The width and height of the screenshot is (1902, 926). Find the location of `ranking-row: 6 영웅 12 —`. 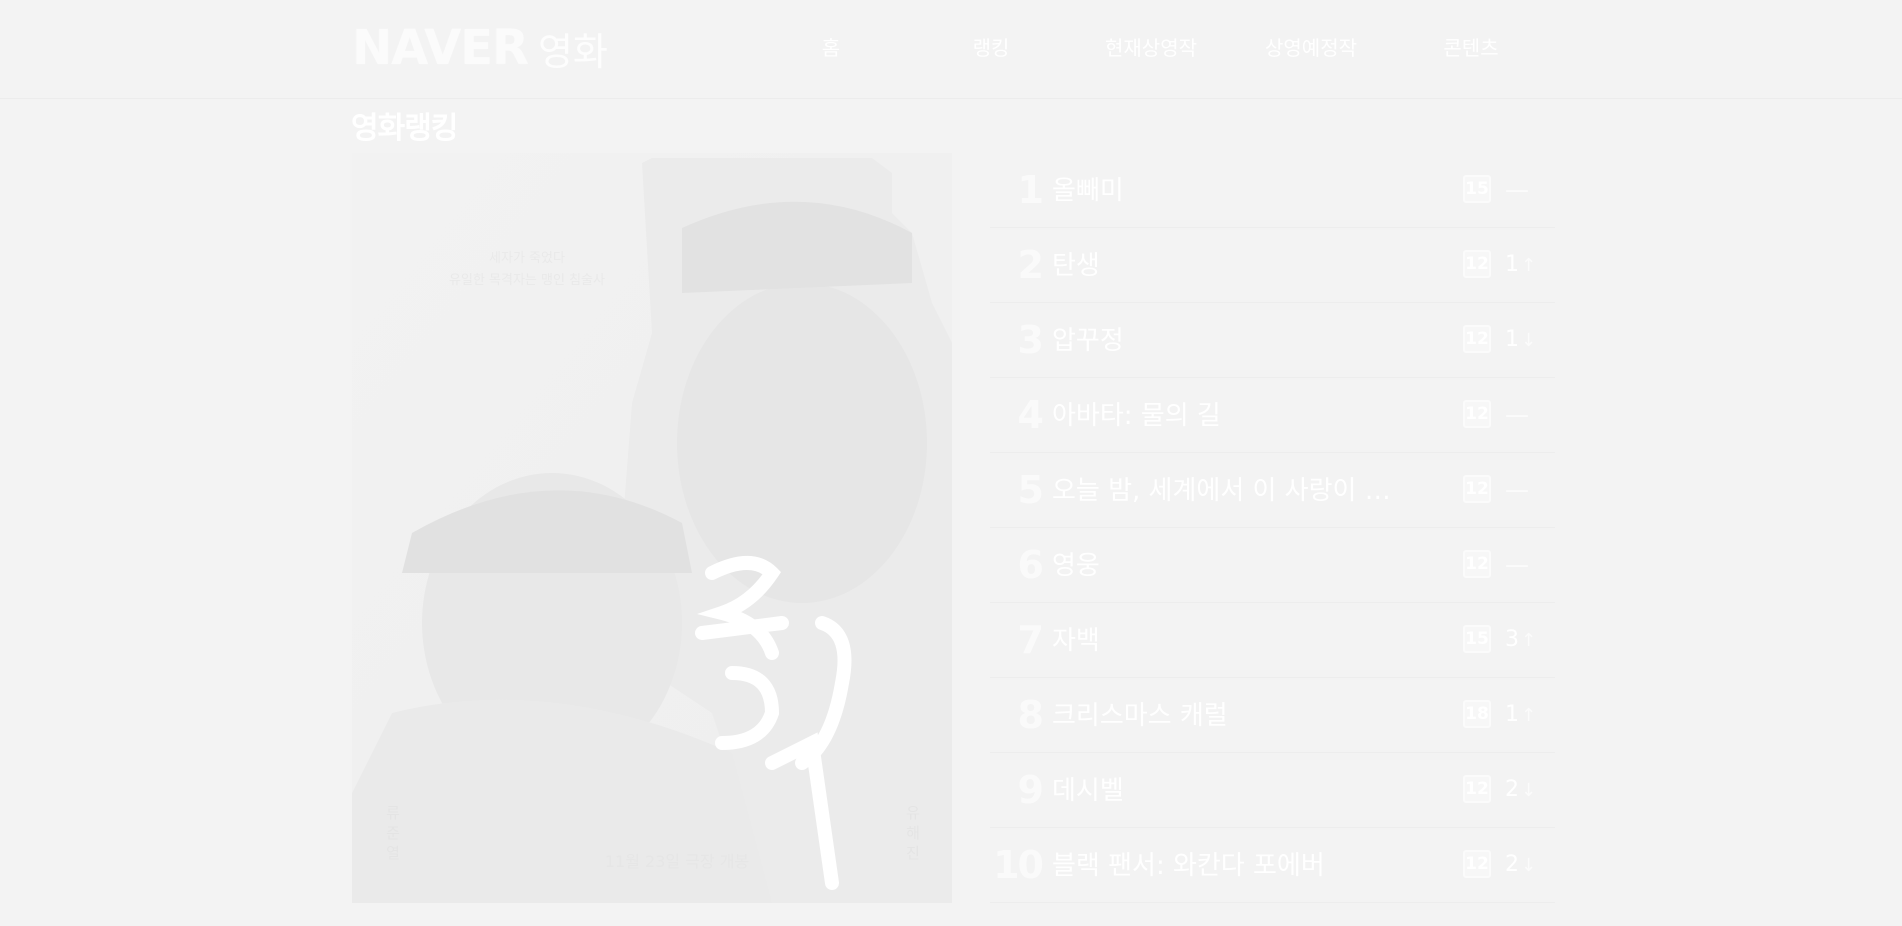

ranking-row: 6 영웅 12 — is located at coordinates (1272, 565).